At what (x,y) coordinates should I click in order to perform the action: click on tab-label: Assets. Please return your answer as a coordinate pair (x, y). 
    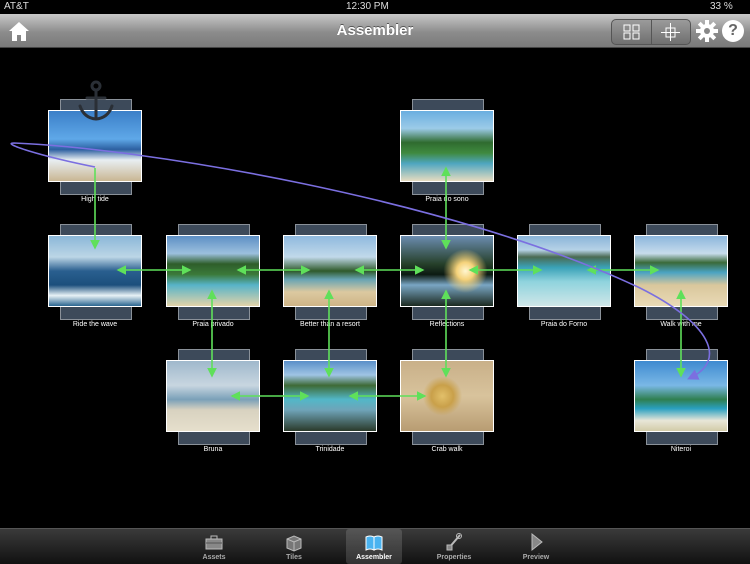
    Looking at the image, I should click on (214, 557).